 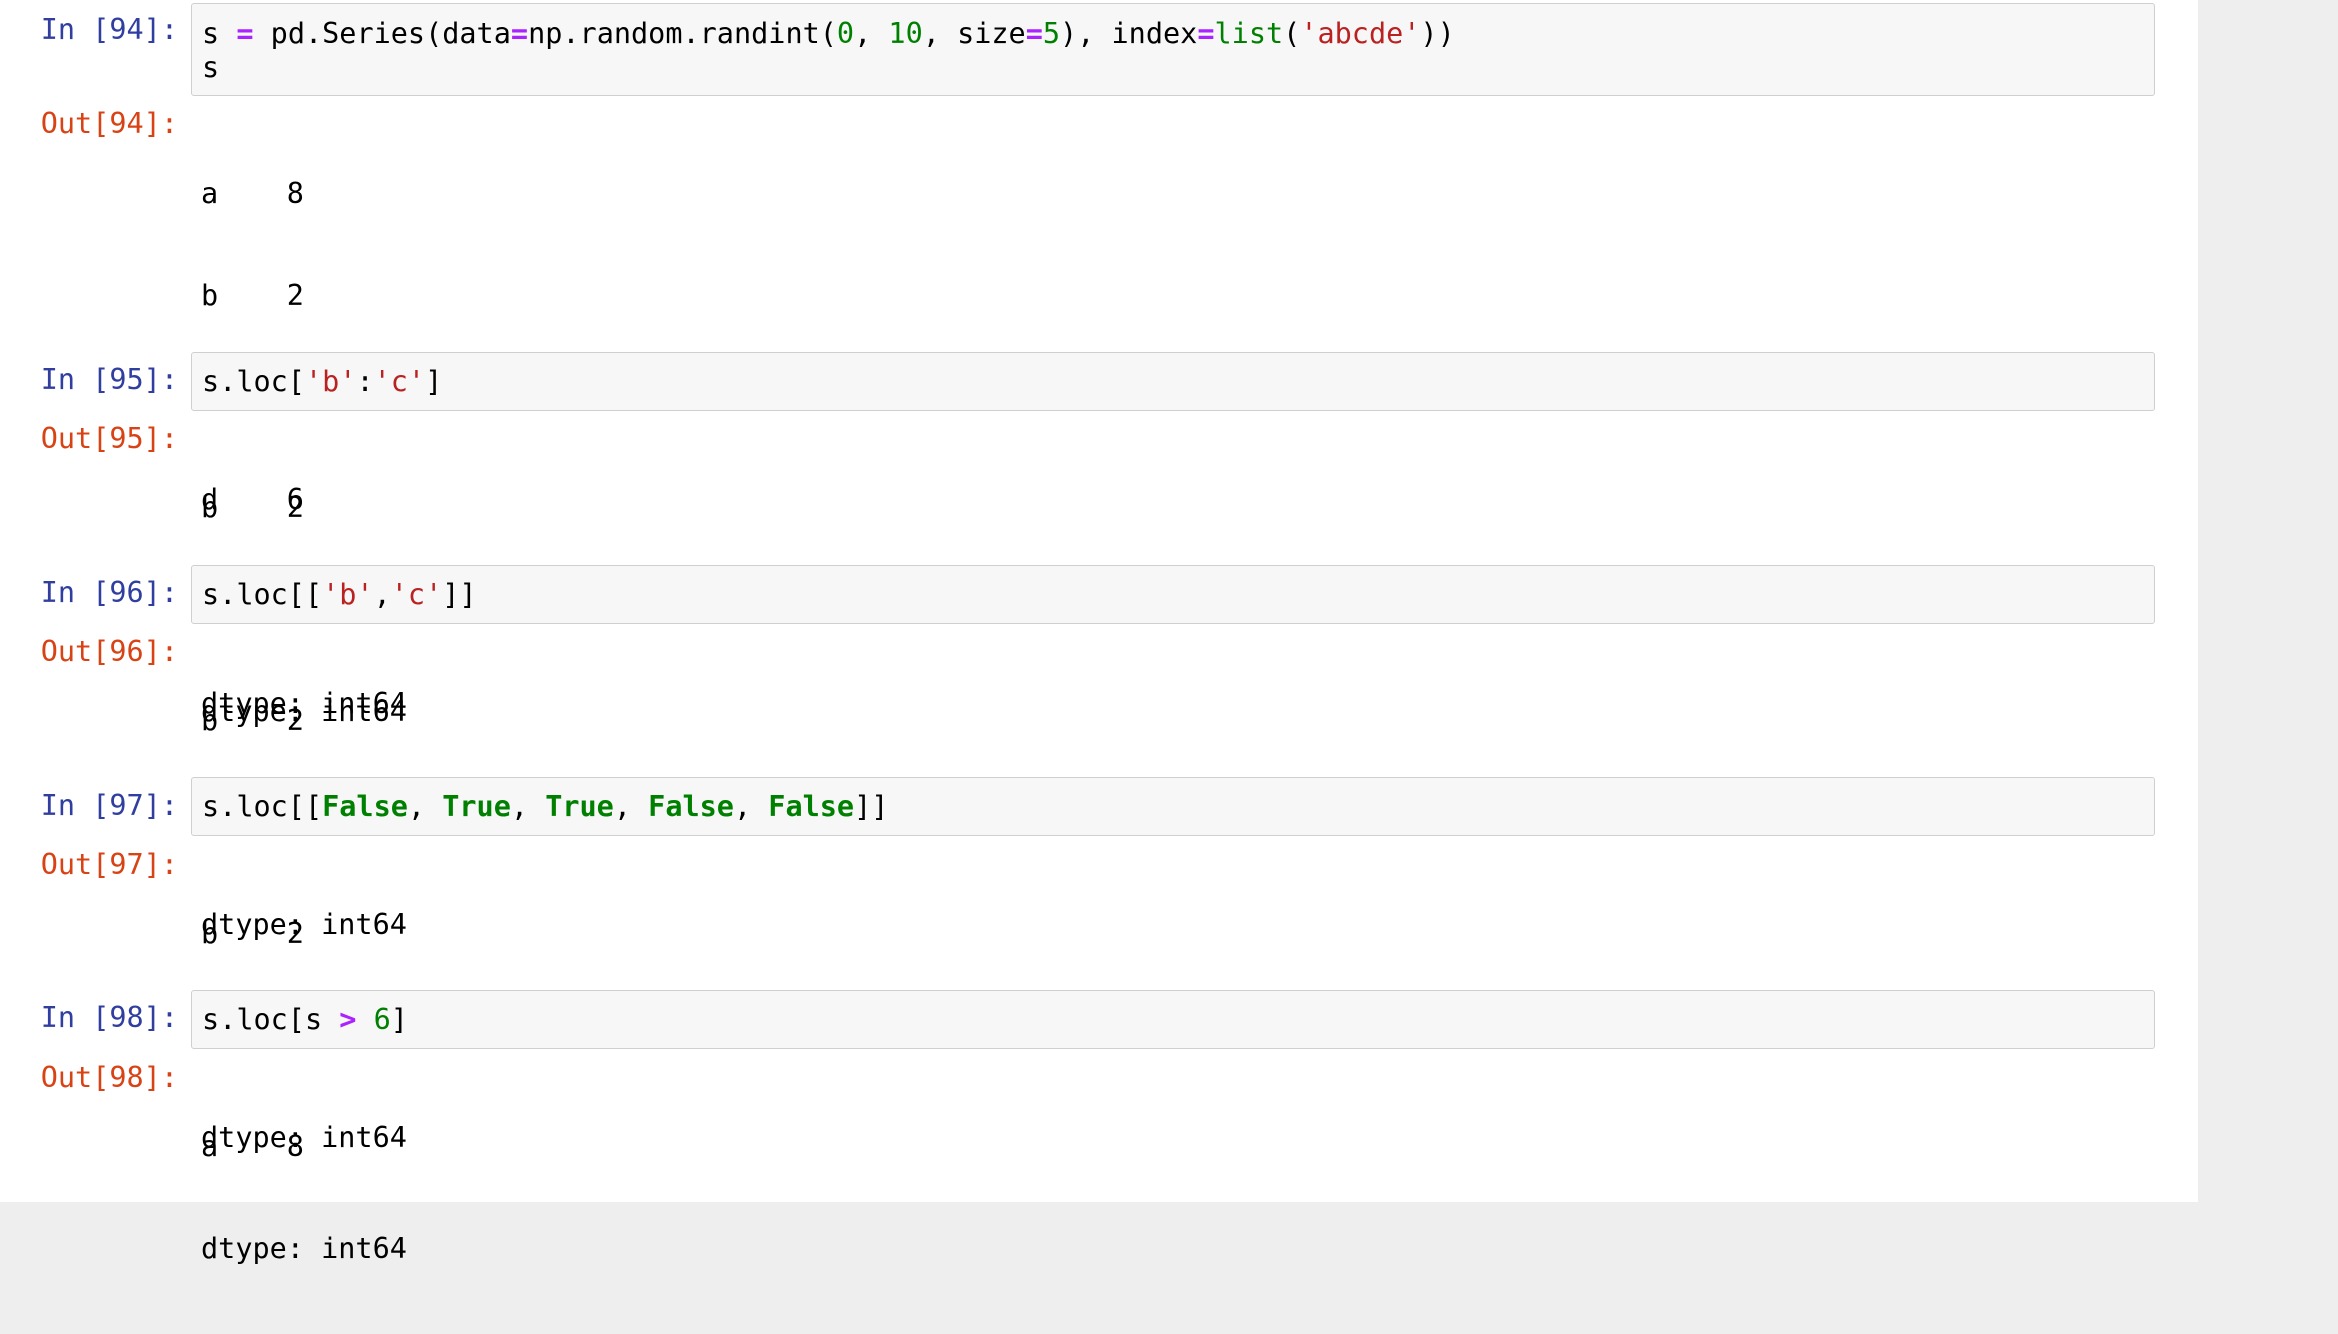 What do you see at coordinates (109, 592) in the screenshot?
I see `input-prompt: In [96]:` at bounding box center [109, 592].